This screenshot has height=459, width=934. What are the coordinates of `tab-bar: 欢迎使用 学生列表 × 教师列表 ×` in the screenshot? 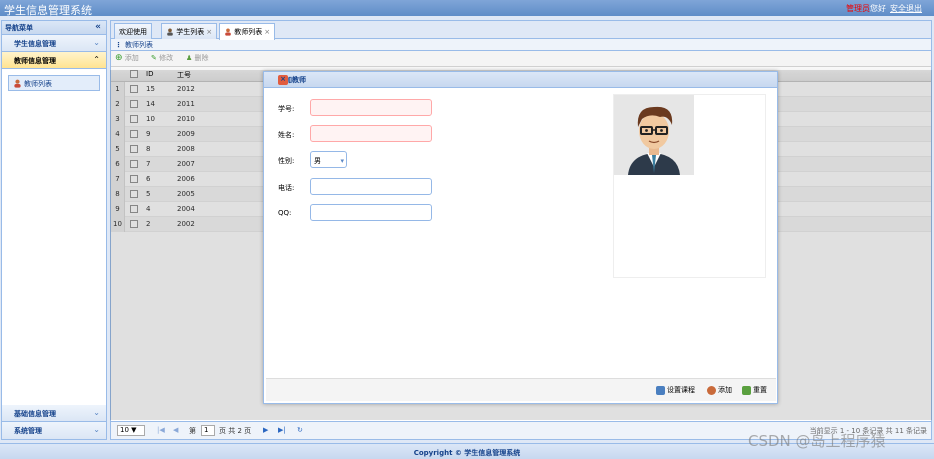 It's located at (521, 30).